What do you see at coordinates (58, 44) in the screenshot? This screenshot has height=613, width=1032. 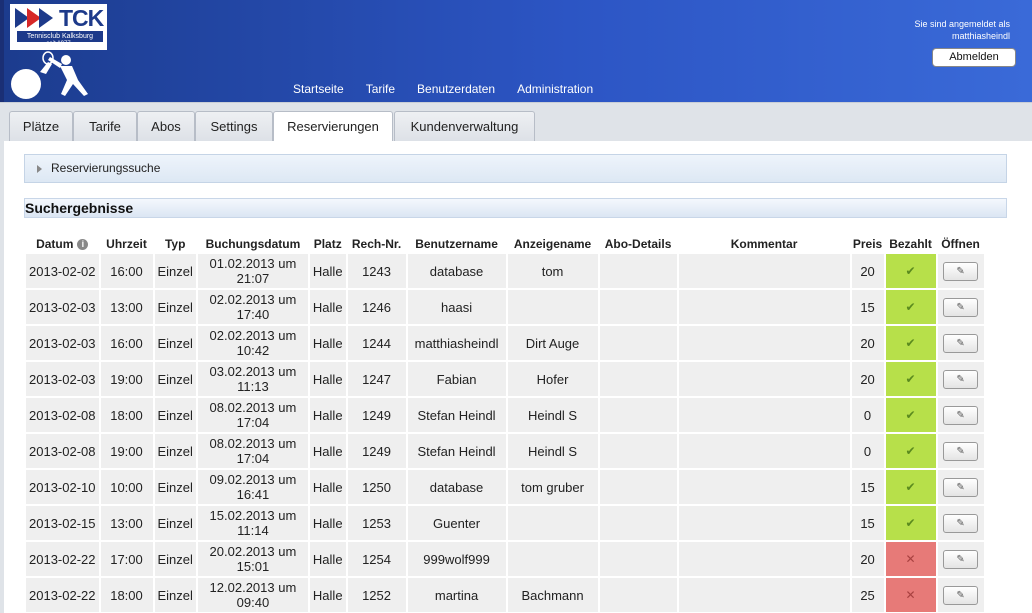 I see `logo-since: seit 1977` at bounding box center [58, 44].